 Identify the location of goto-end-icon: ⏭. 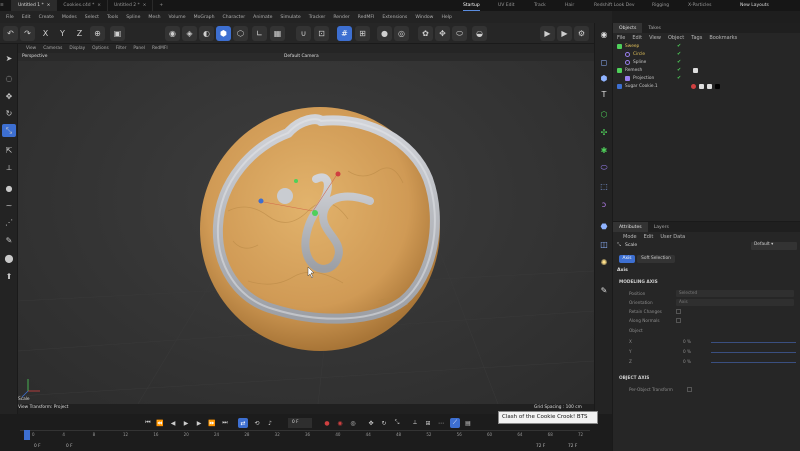
(225, 423).